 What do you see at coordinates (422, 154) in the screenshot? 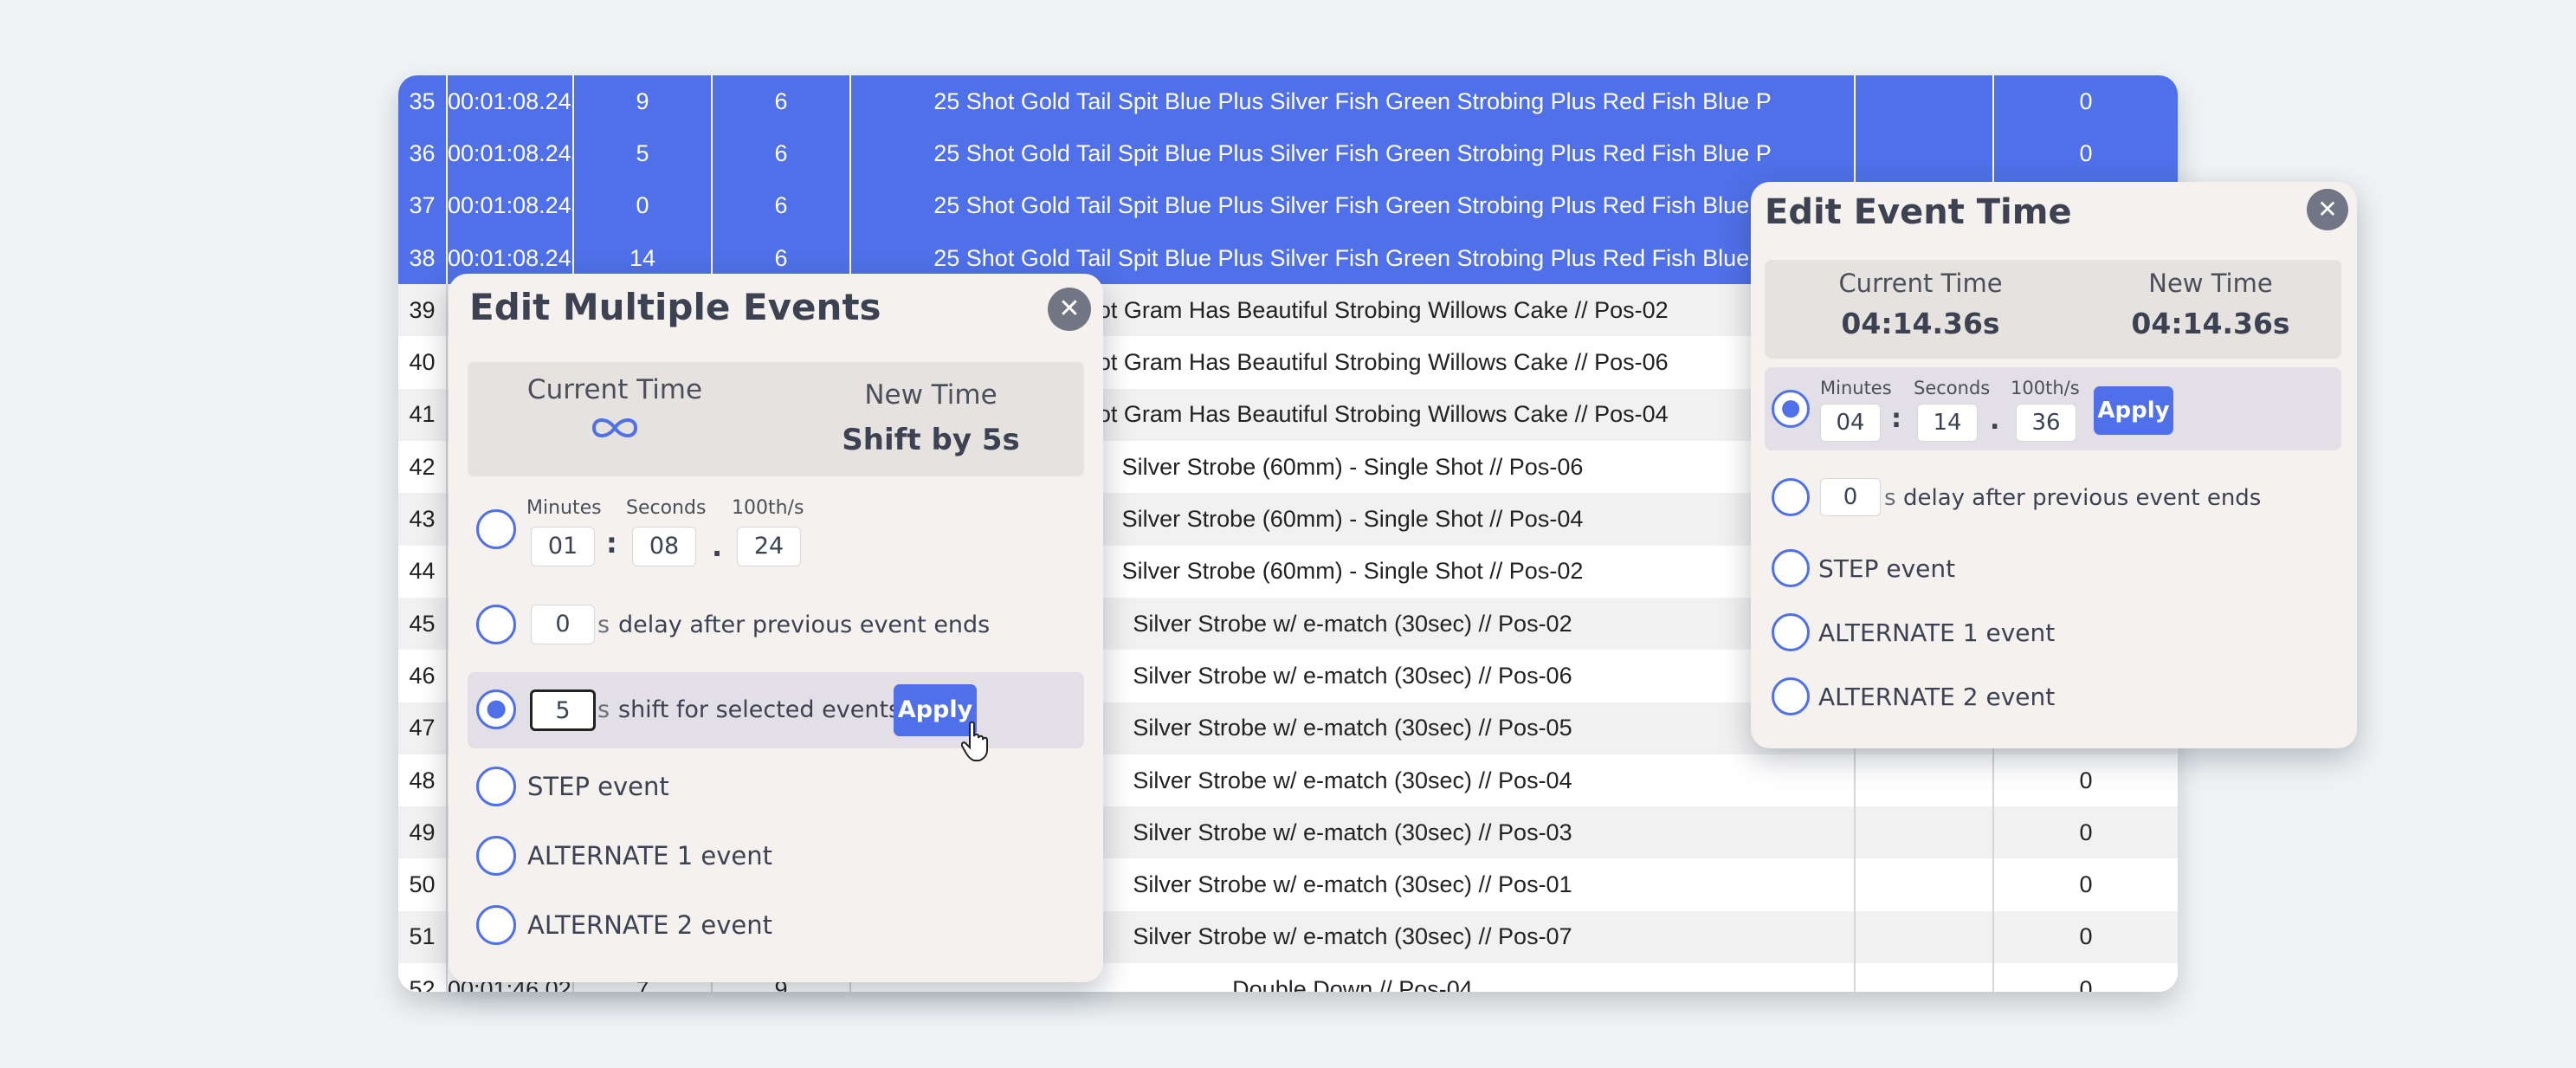
I see `row-number-cell: 36` at bounding box center [422, 154].